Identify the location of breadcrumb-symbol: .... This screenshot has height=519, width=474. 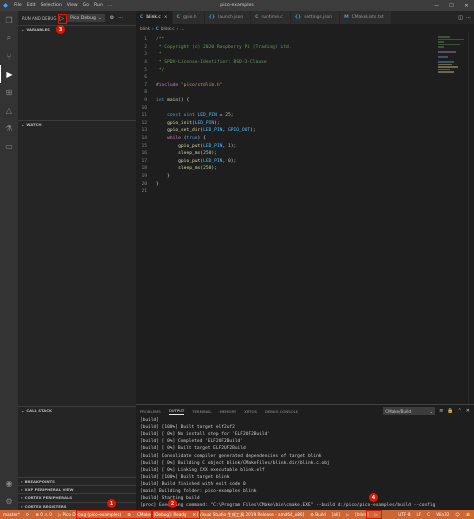
(182, 28).